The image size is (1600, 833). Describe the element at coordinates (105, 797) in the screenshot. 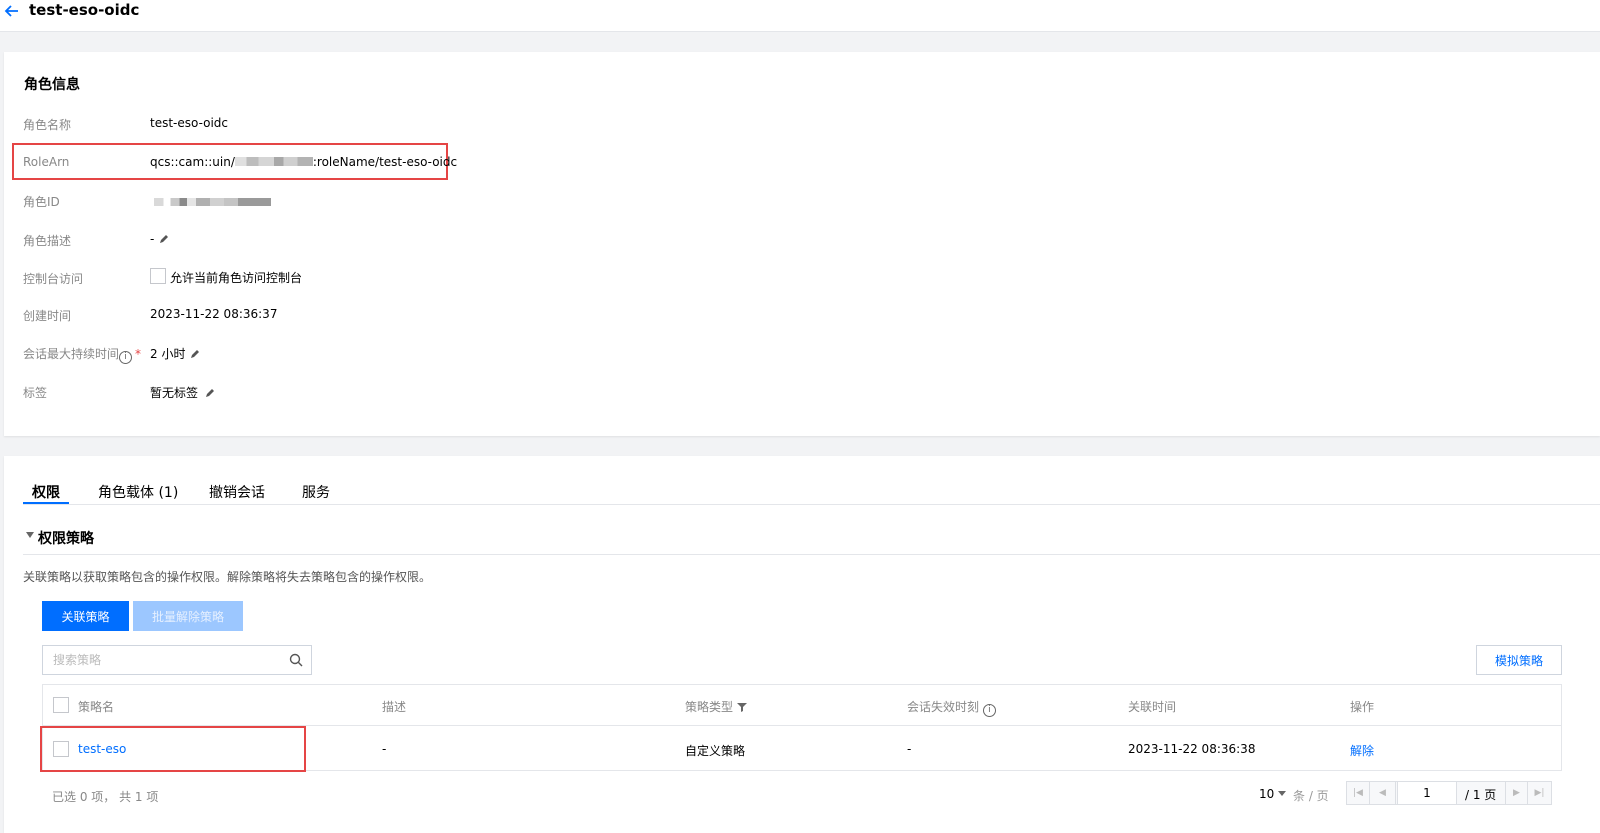

I see `selection-summary: 已选 0 项， 共 1 项` at that location.